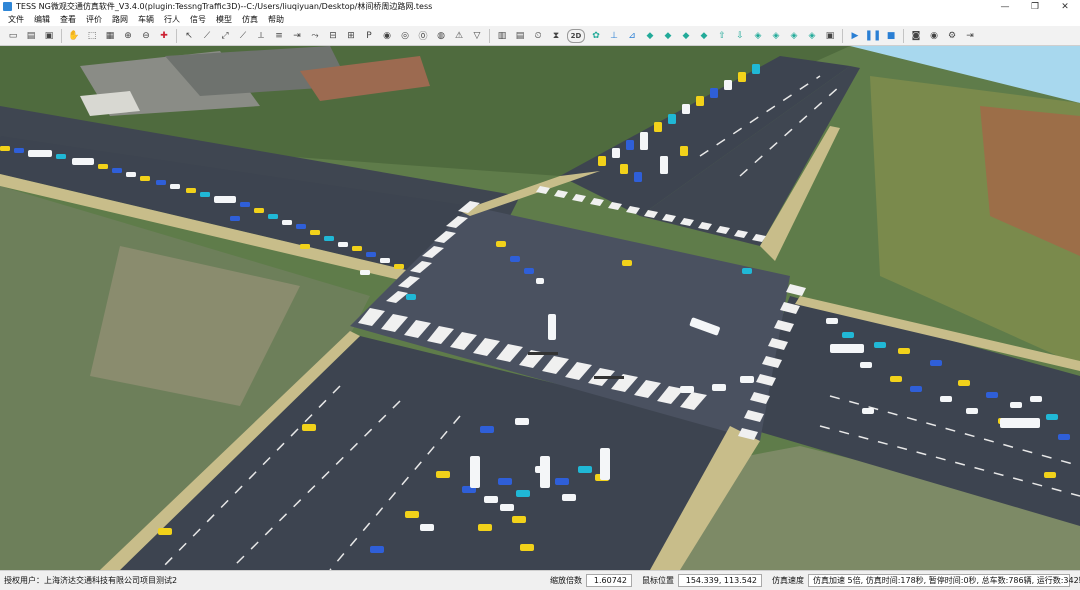 This screenshot has width=1080, height=590. What do you see at coordinates (189, 36) in the screenshot?
I see `select-icon: ↖` at bounding box center [189, 36].